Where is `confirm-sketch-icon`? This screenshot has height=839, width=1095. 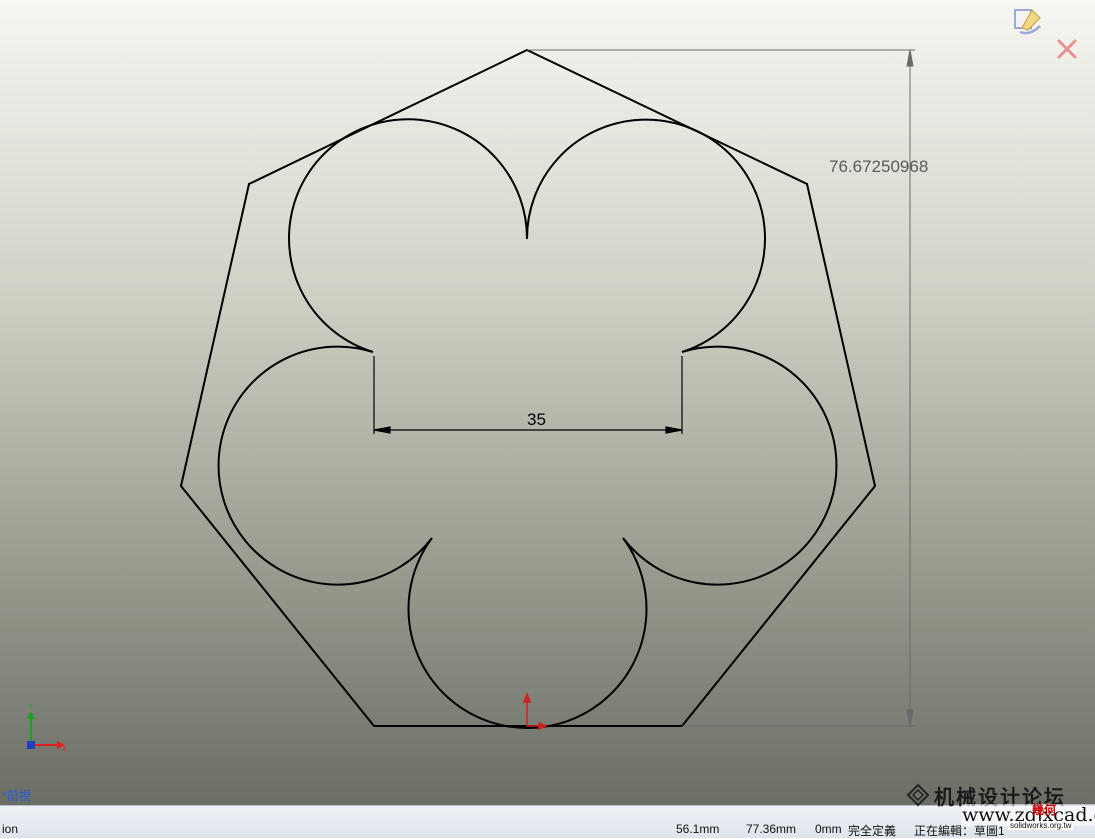
confirm-sketch-icon is located at coordinates (1027, 22).